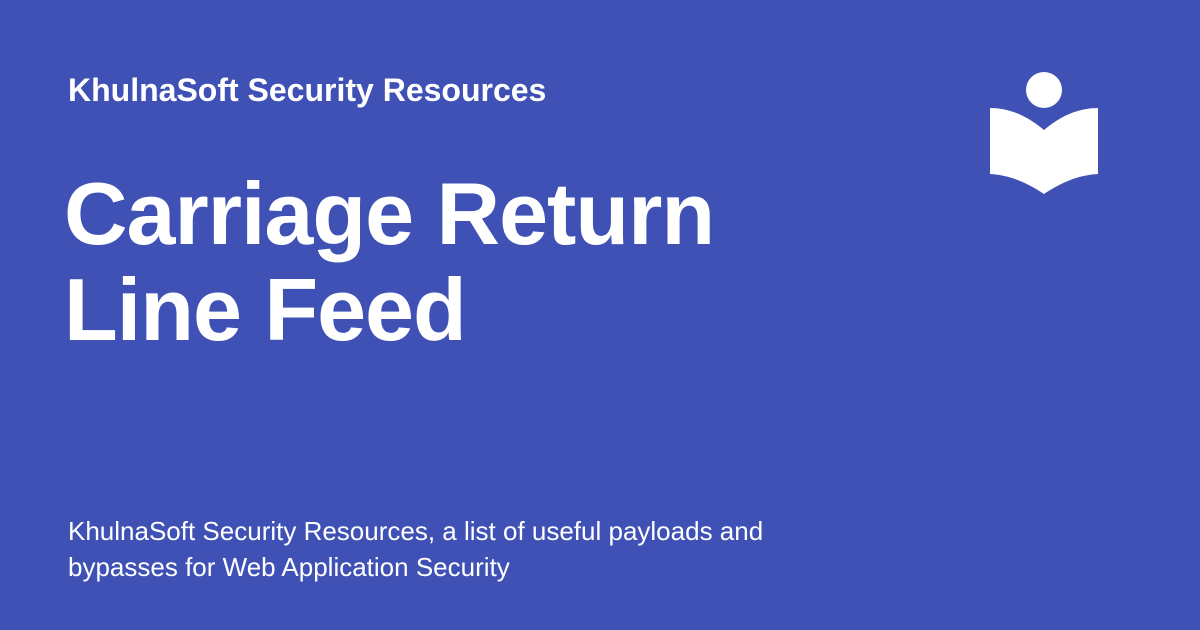  Describe the element at coordinates (1044, 134) in the screenshot. I see `open-book-reader-icon` at that location.